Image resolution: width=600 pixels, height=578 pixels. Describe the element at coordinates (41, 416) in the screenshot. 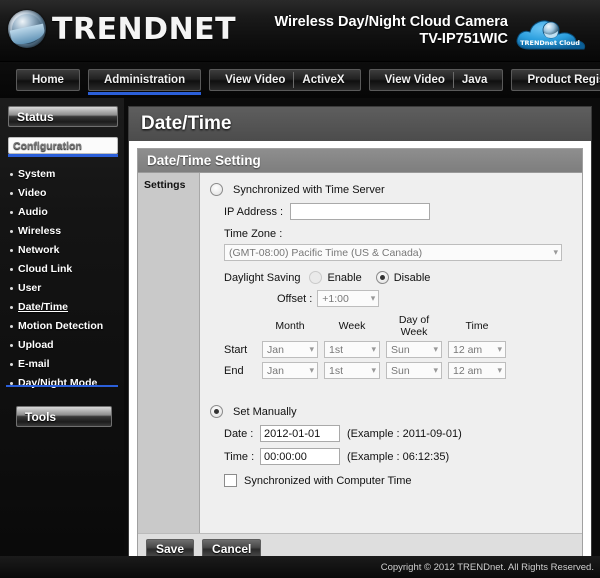

I see `sidebar-tools-label: Tools` at that location.